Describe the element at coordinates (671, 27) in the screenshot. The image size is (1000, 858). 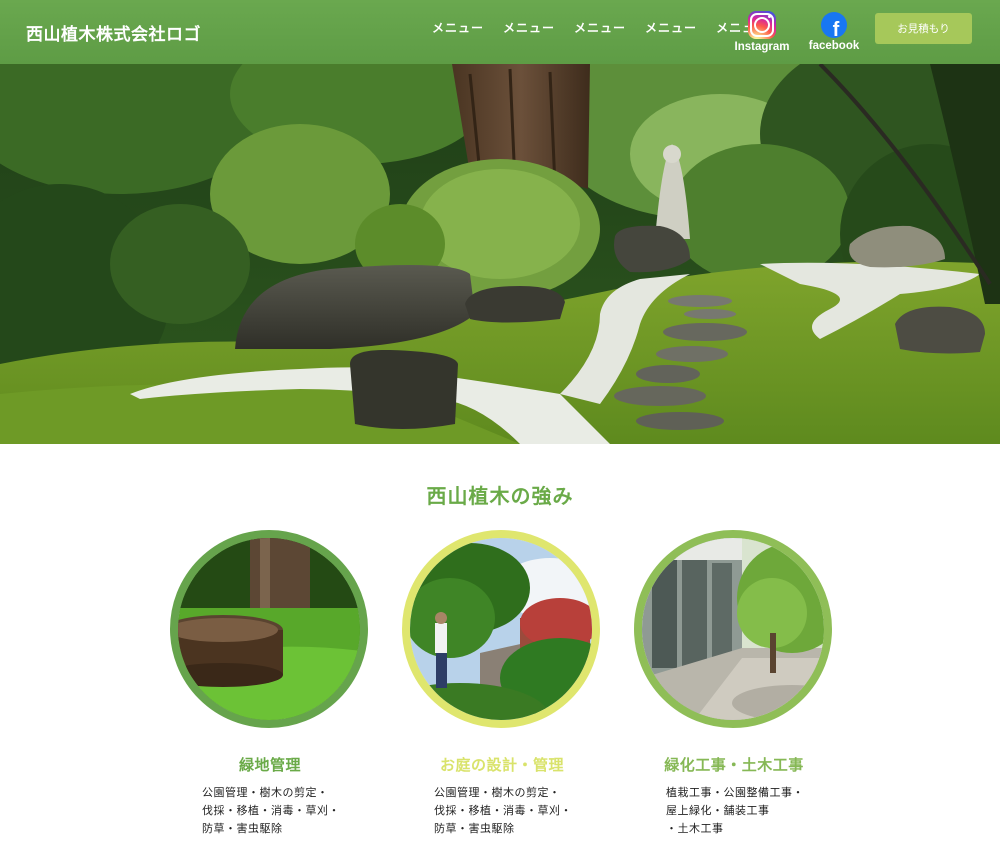
I see `nav-menu-4: メニュー` at that location.